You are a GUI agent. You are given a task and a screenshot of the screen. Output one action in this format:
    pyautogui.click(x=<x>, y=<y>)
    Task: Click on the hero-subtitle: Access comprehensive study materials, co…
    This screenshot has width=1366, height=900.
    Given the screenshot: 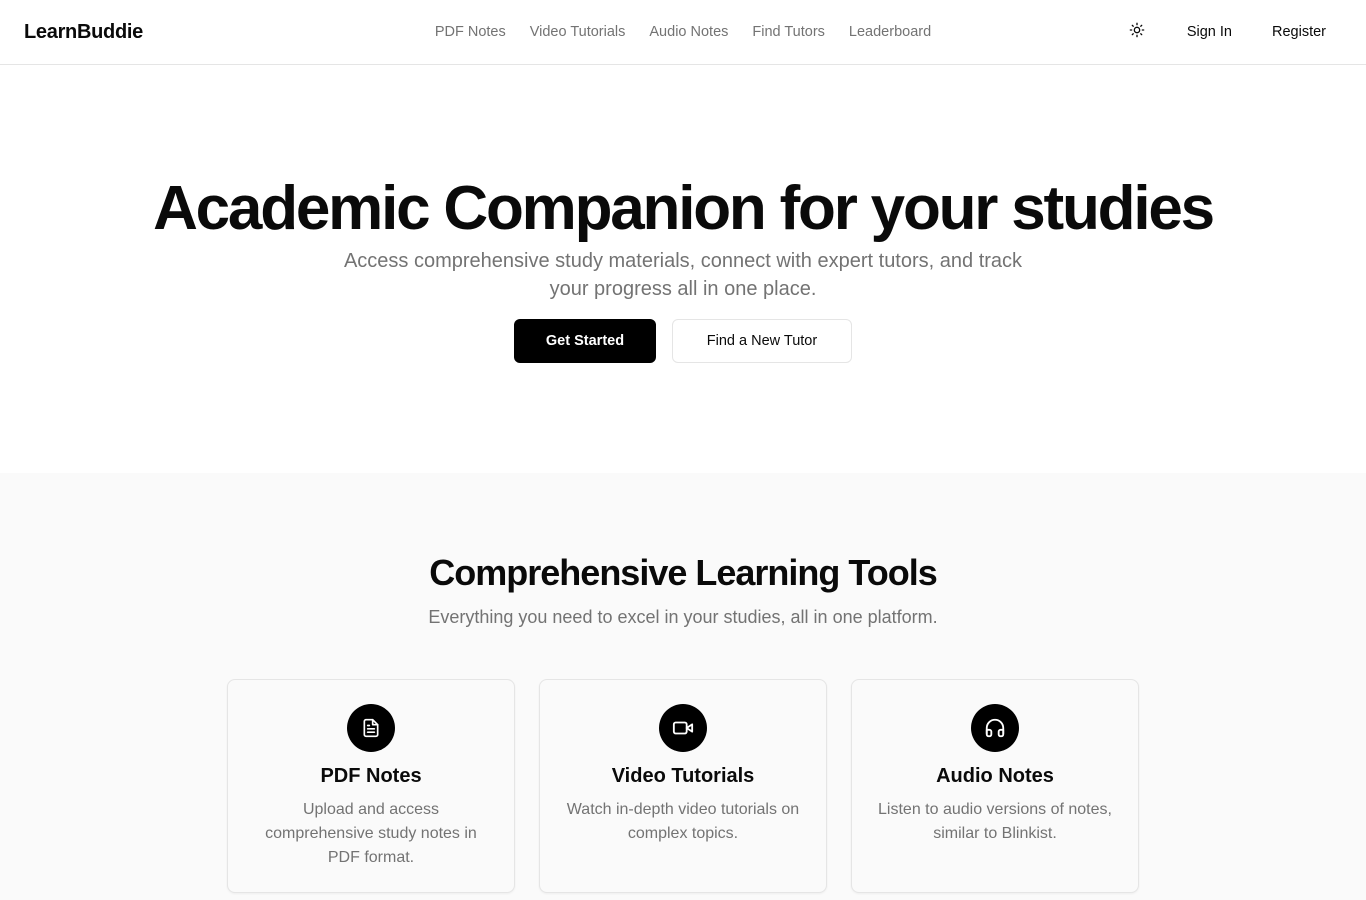 What is the action you would take?
    pyautogui.click(x=683, y=275)
    